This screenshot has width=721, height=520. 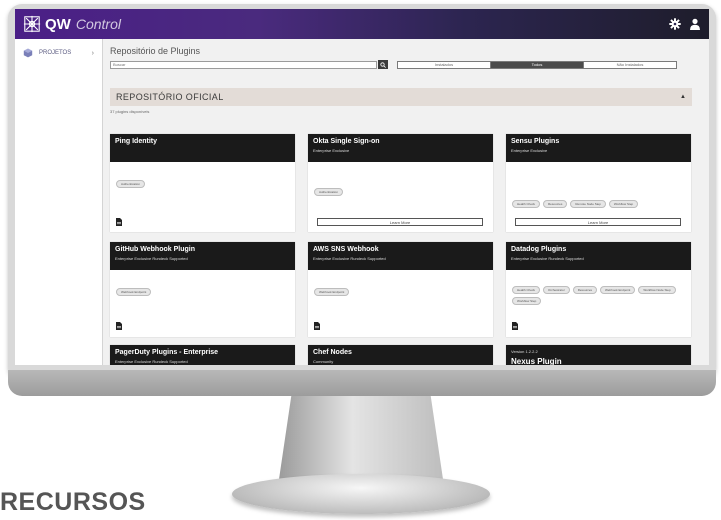 I want to click on monitor-chin, so click(x=362, y=383).